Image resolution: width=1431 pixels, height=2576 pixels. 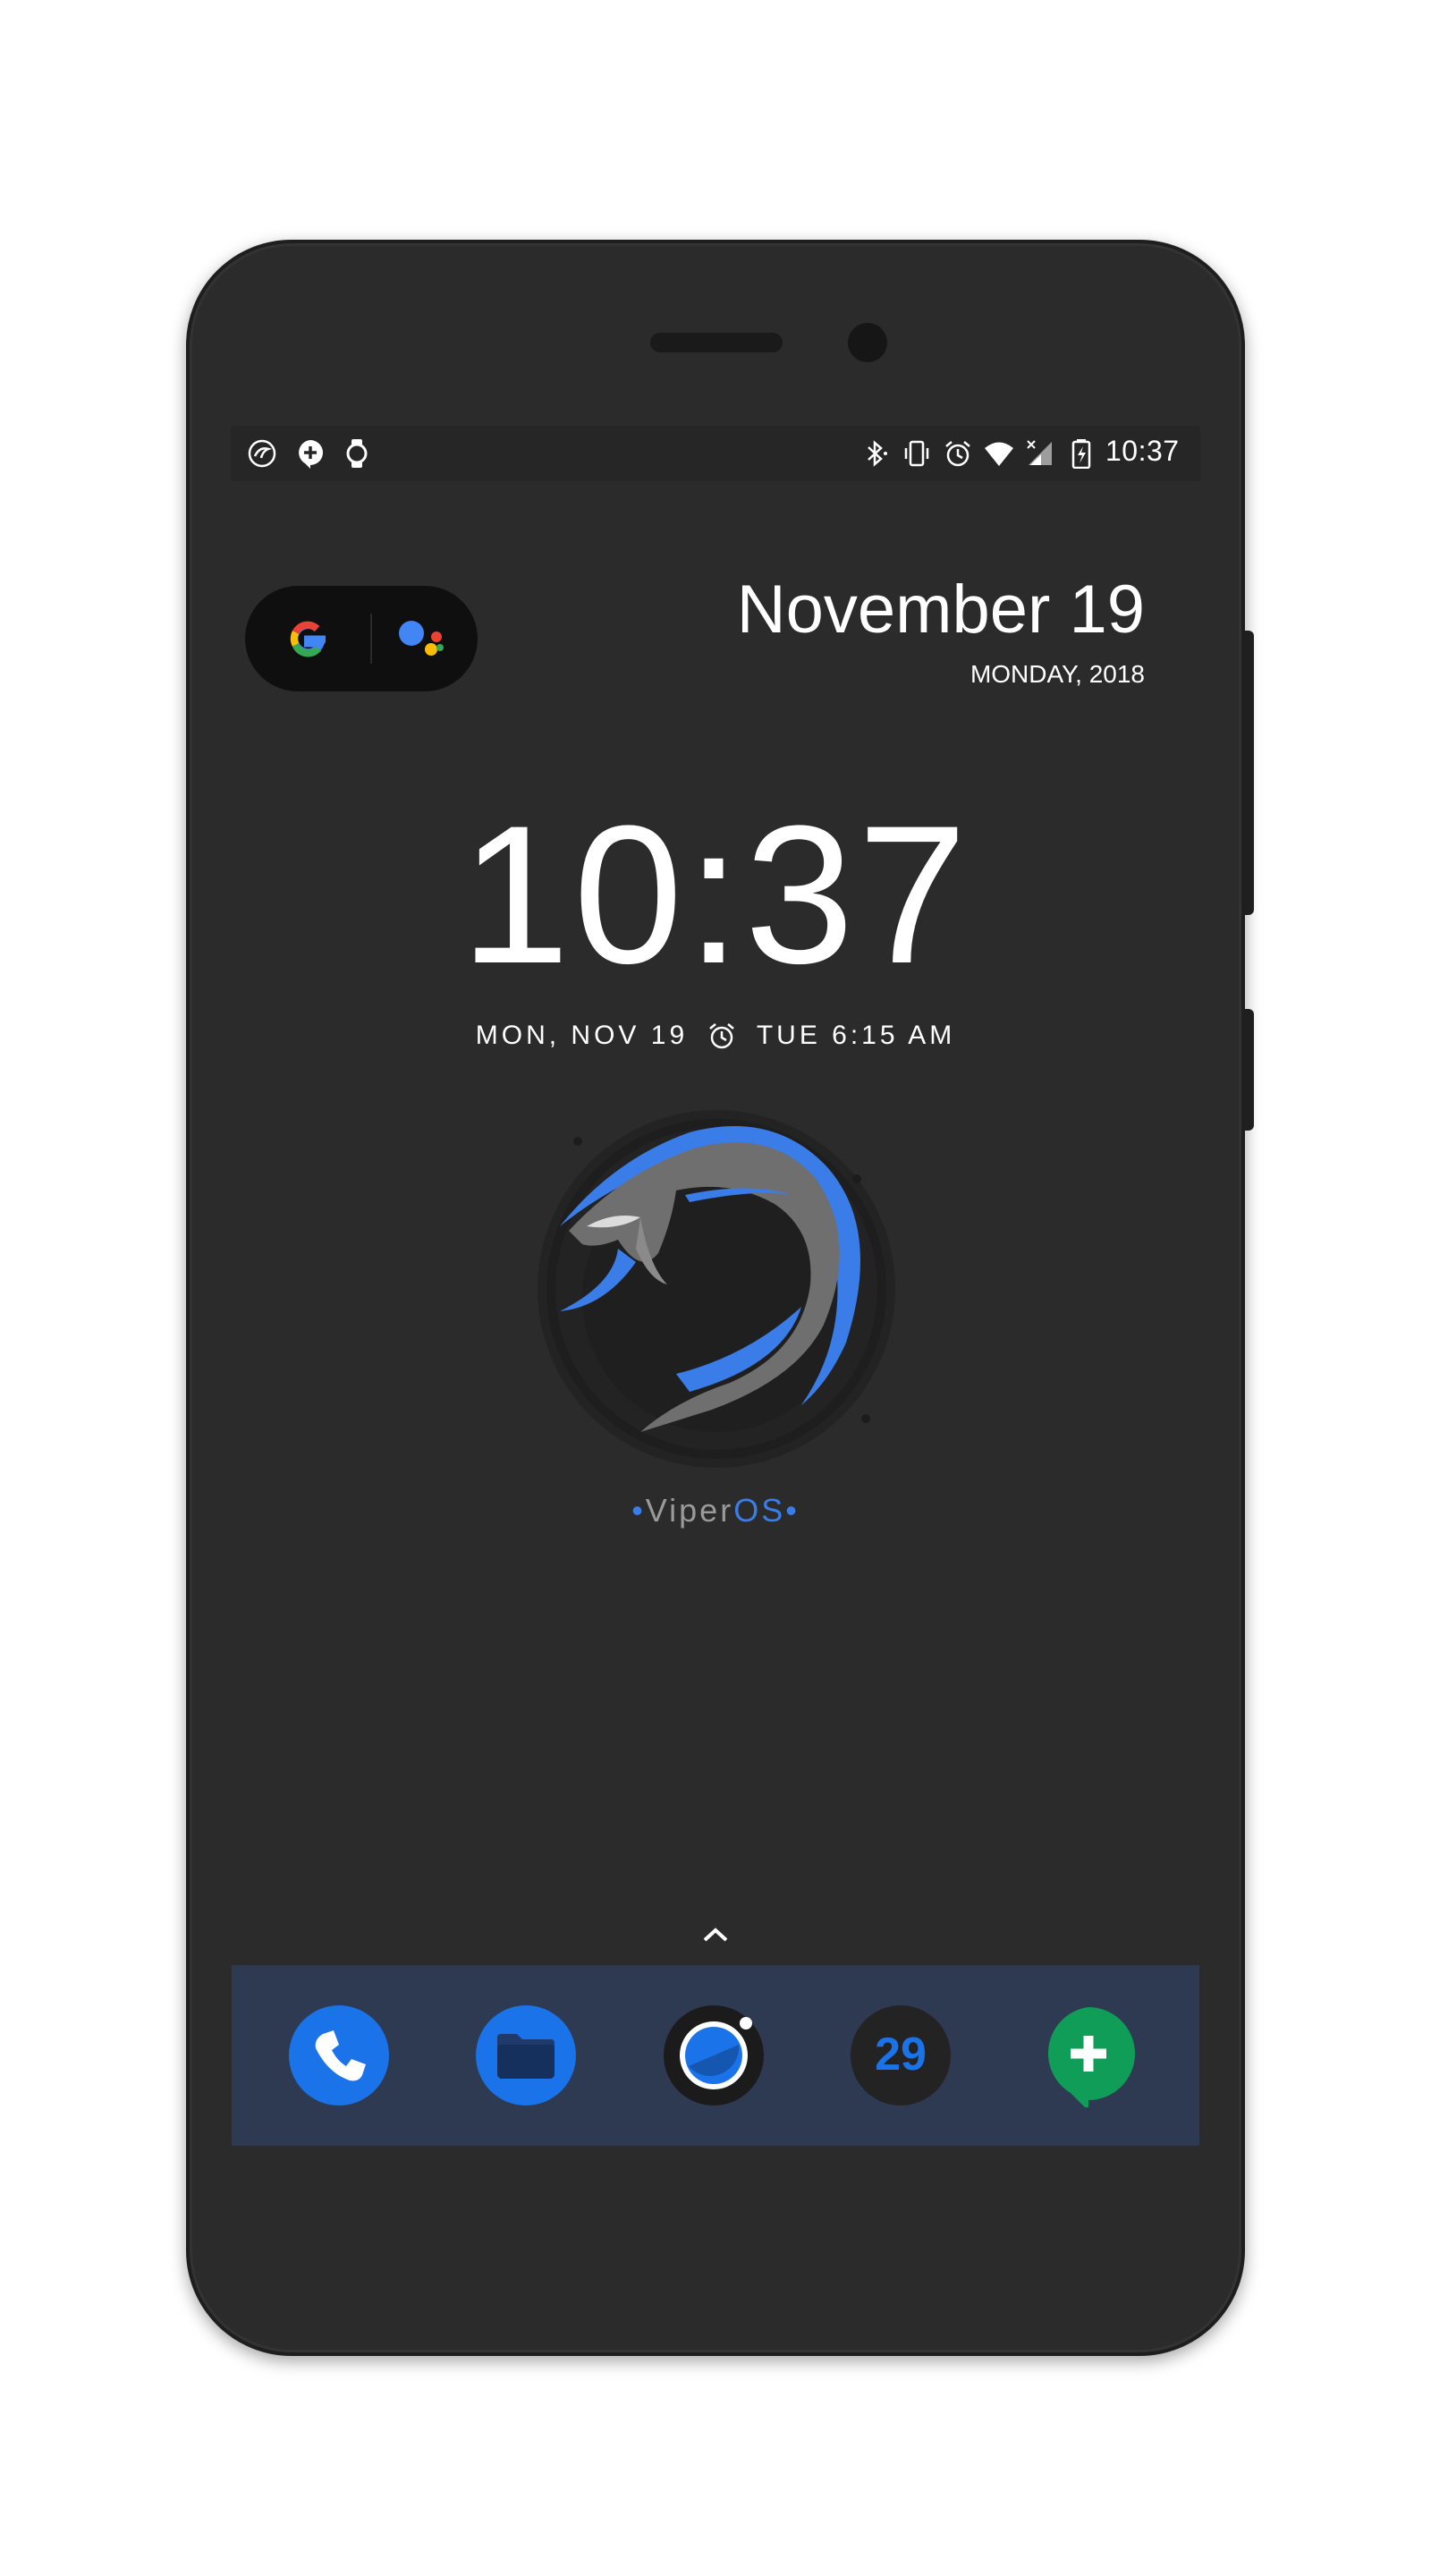 What do you see at coordinates (1057, 674) in the screenshot?
I see `date-widget-weekday-year: MONDAY, 2018` at bounding box center [1057, 674].